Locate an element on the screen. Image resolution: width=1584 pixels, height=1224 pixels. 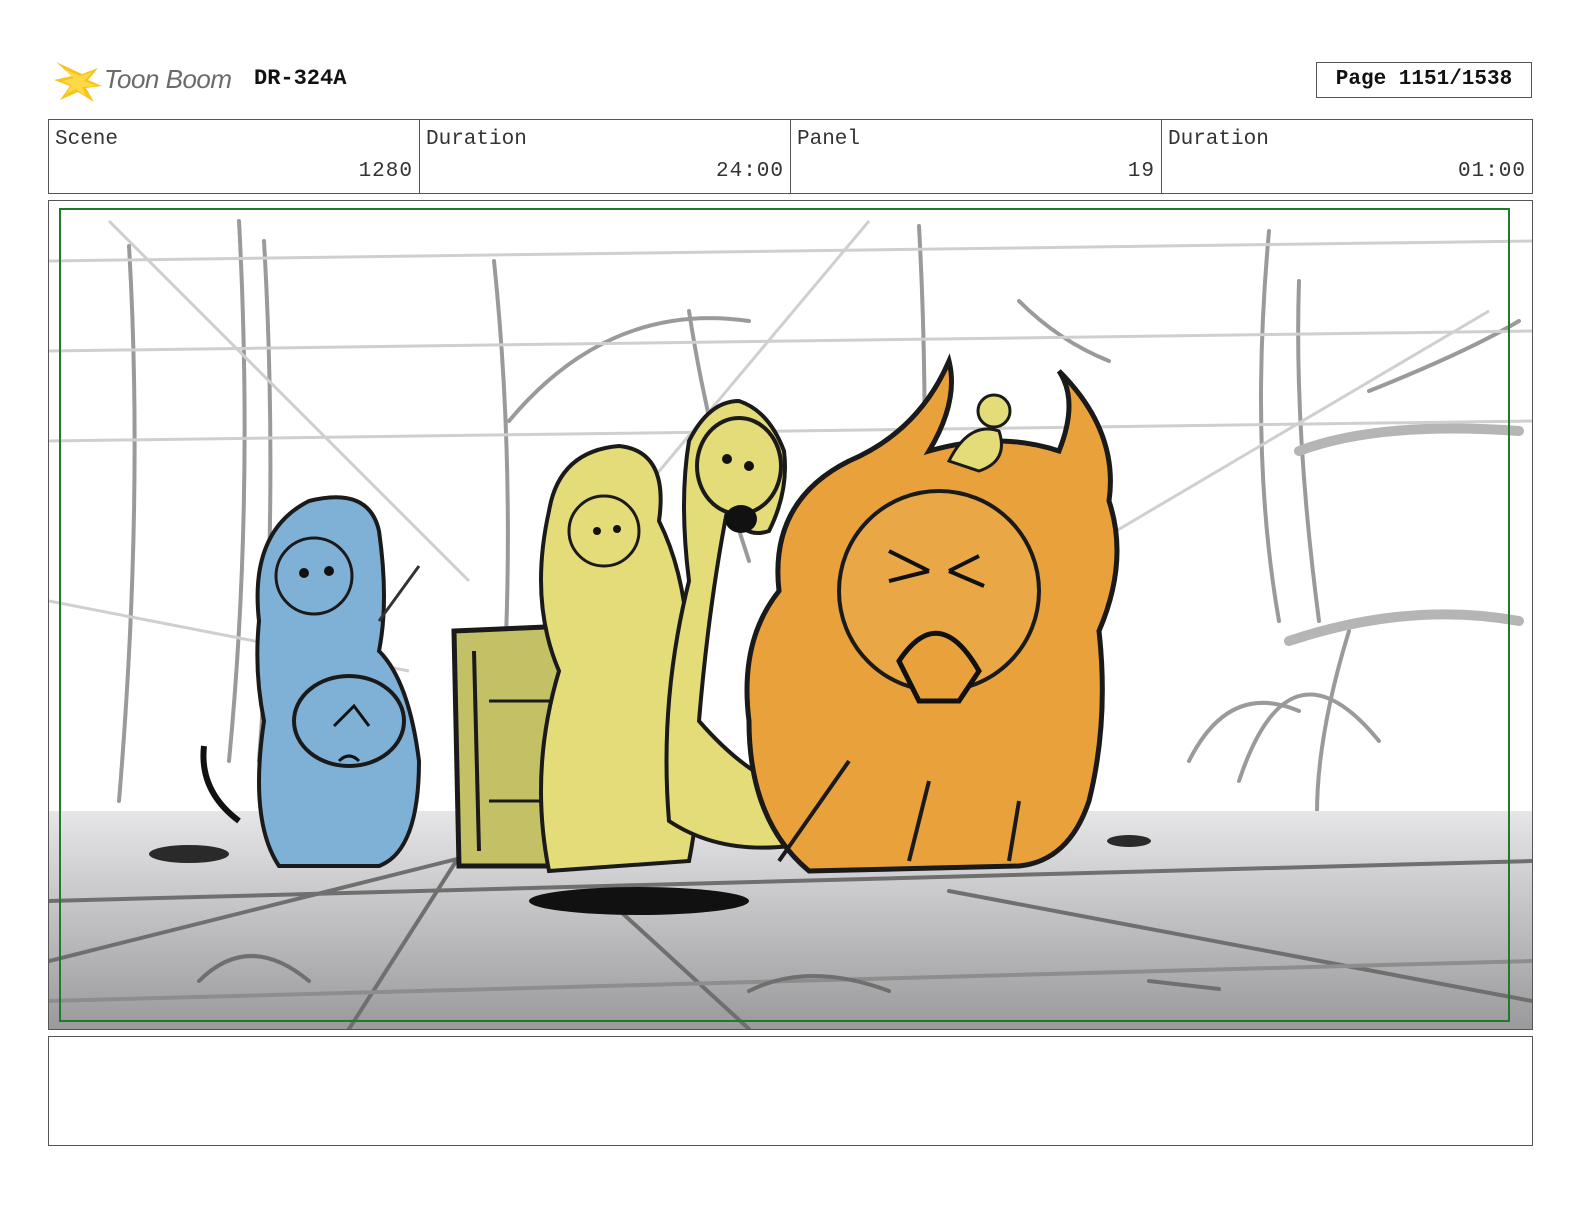
panel-label: Panel is located at coordinates (829, 139).